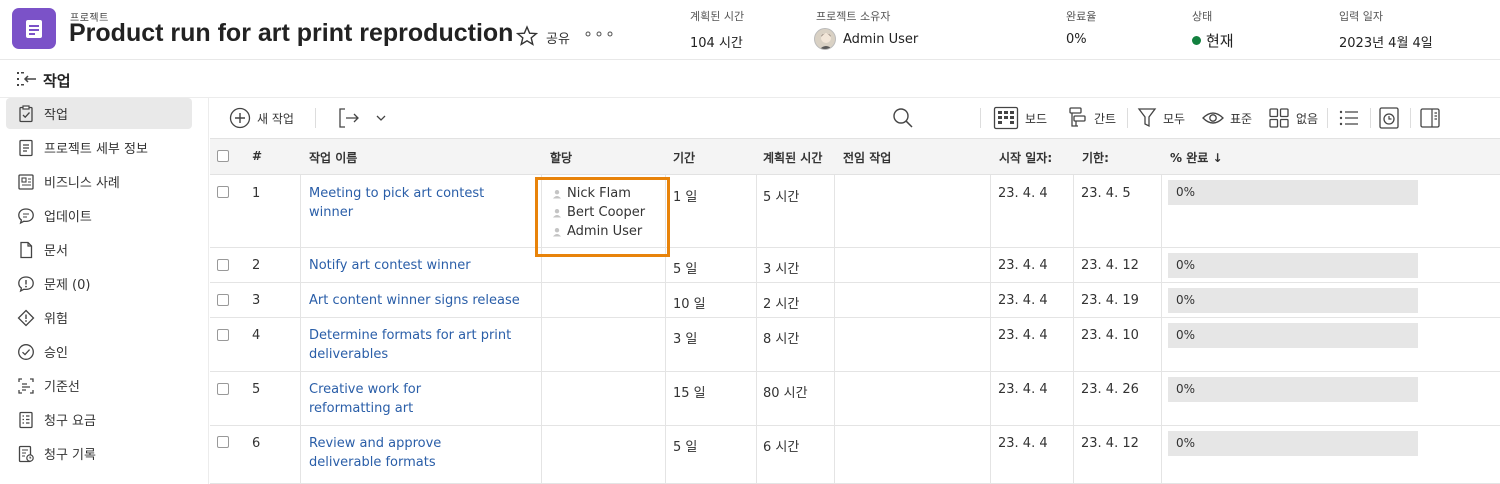 The image size is (1500, 484). Describe the element at coordinates (99, 385) in the screenshot. I see `sidebar-item-baselines: 기준선` at that location.